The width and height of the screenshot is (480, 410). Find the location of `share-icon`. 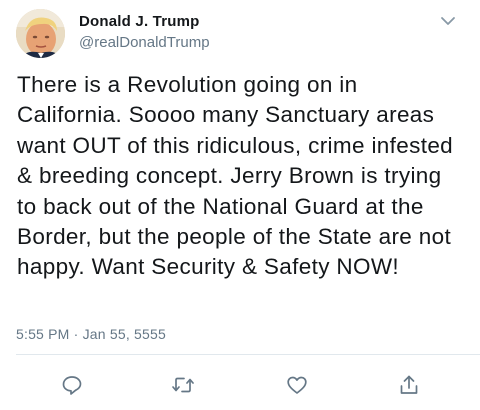

share-icon is located at coordinates (409, 385).